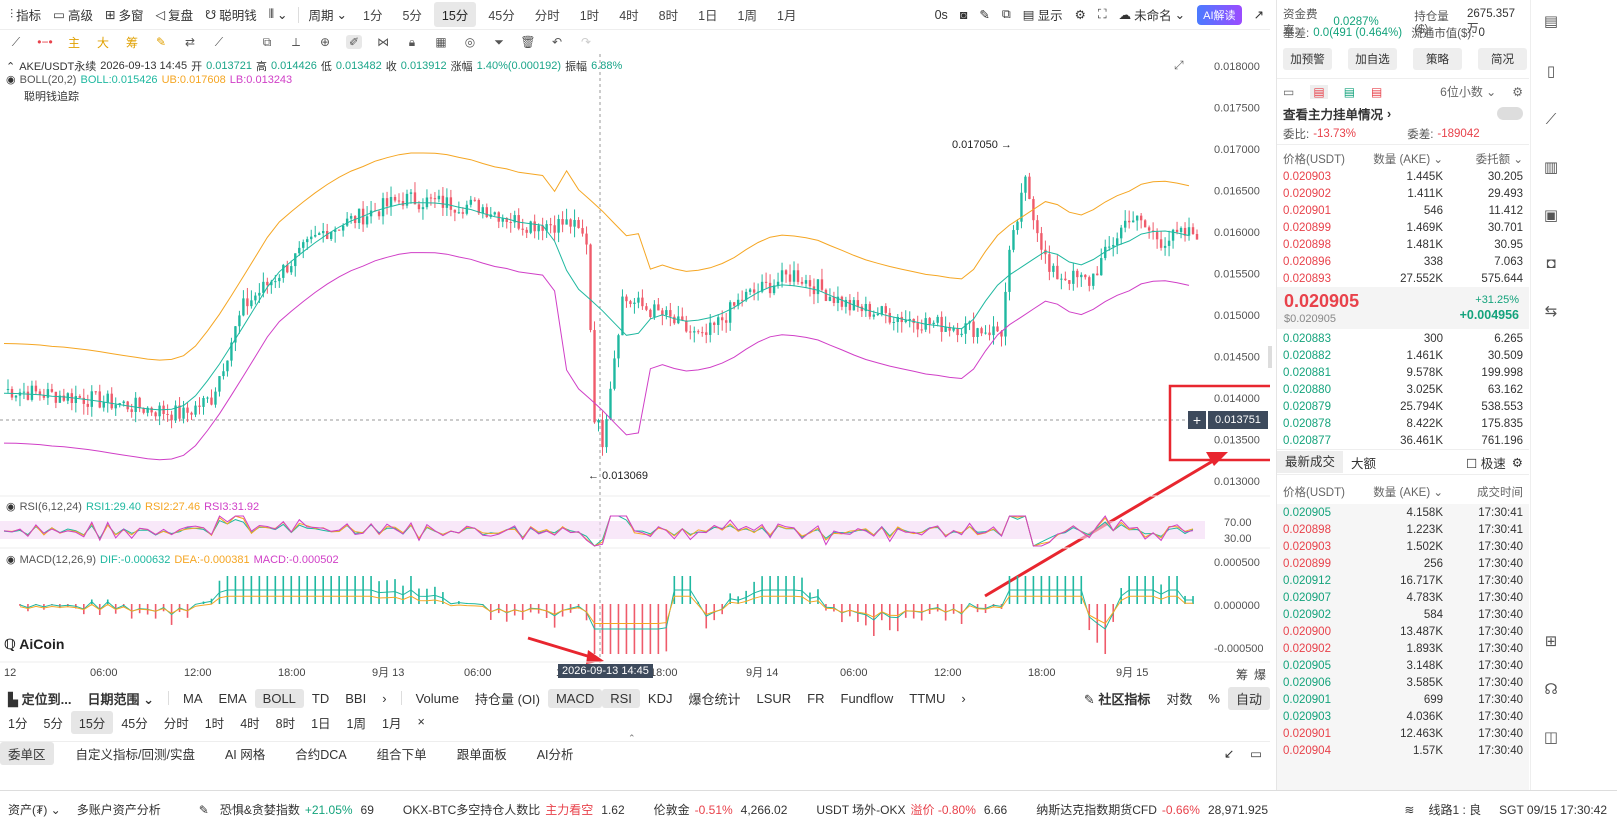  What do you see at coordinates (1551, 71) in the screenshot?
I see `phone-icon: ▯` at bounding box center [1551, 71].